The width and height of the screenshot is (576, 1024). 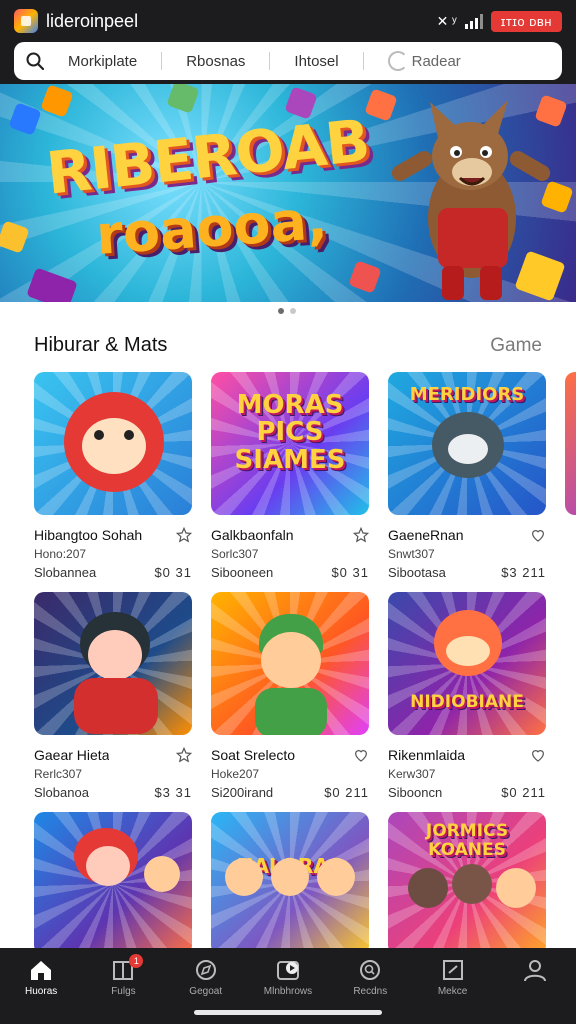 I want to click on game-meta: Sorlc307, so click(x=235, y=554).